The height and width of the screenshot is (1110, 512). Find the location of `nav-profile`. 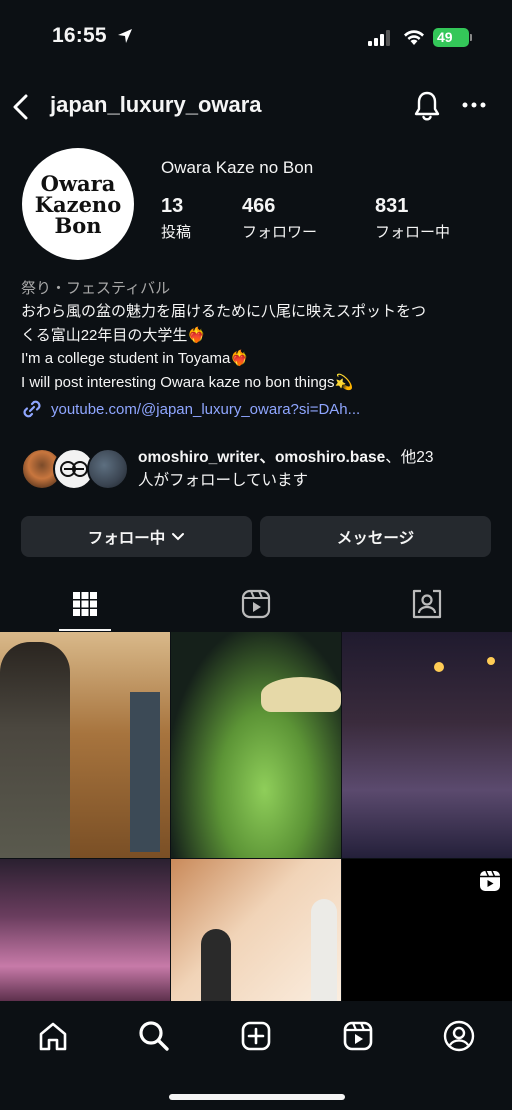

nav-profile is located at coordinates (459, 1036).